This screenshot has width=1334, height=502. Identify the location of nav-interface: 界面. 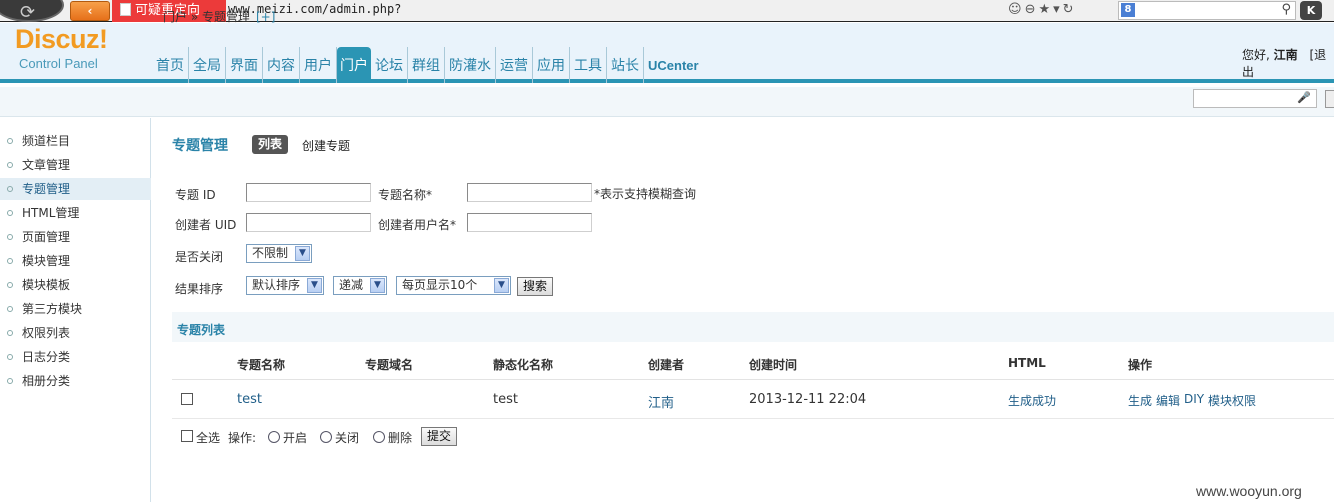
(244, 65).